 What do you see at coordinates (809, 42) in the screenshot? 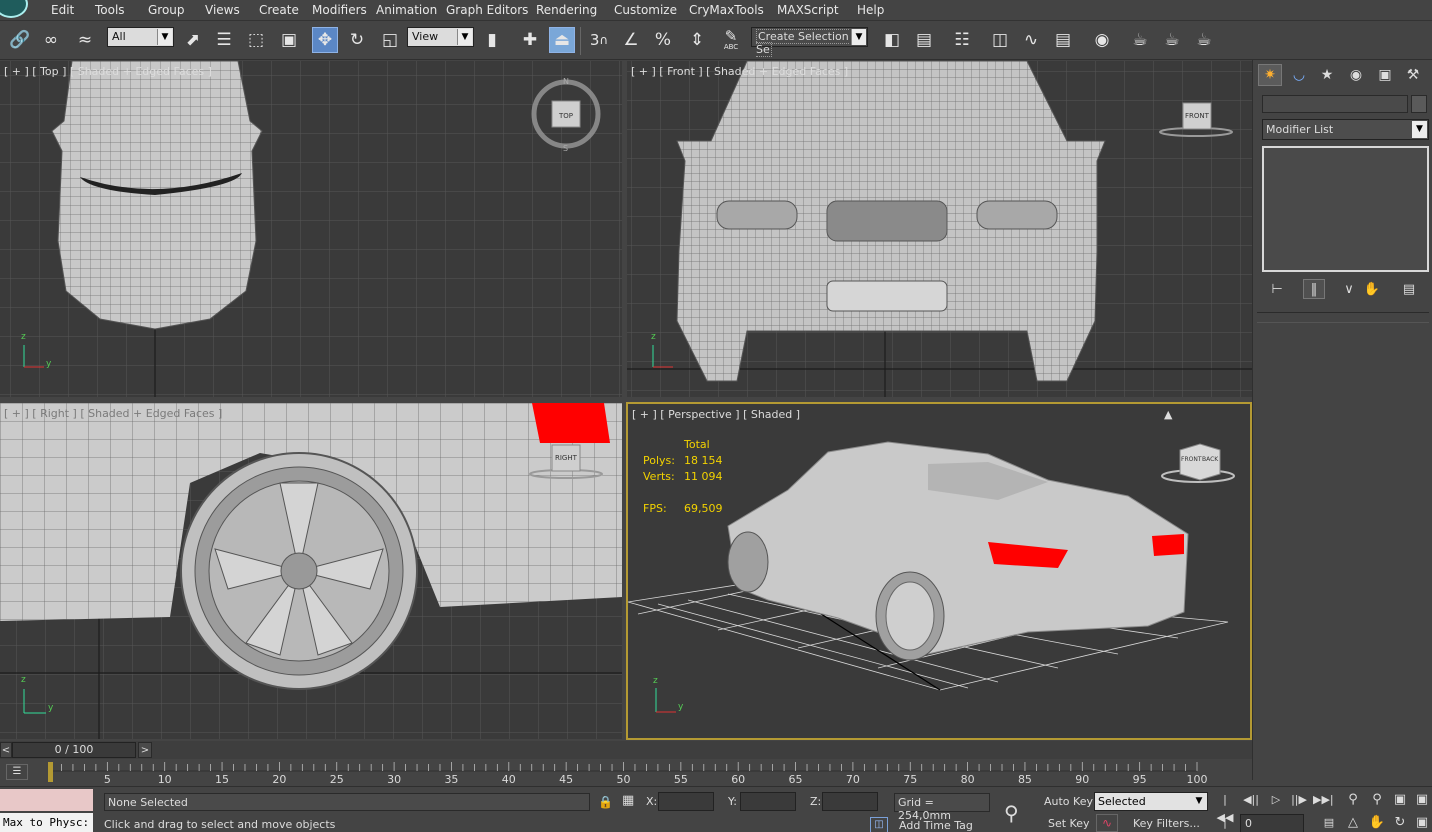
I see `named-selection-sets-dropdown: Create Selection Se ▼` at bounding box center [809, 42].